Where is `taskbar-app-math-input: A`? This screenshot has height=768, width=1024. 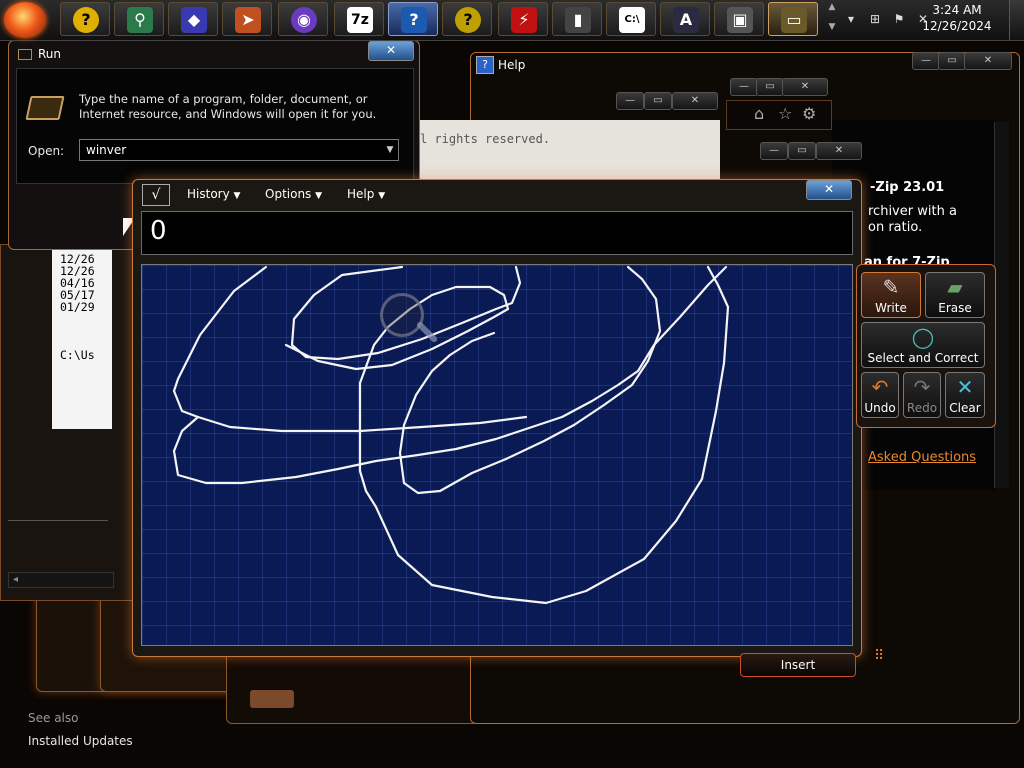 taskbar-app-math-input: A is located at coordinates (685, 19).